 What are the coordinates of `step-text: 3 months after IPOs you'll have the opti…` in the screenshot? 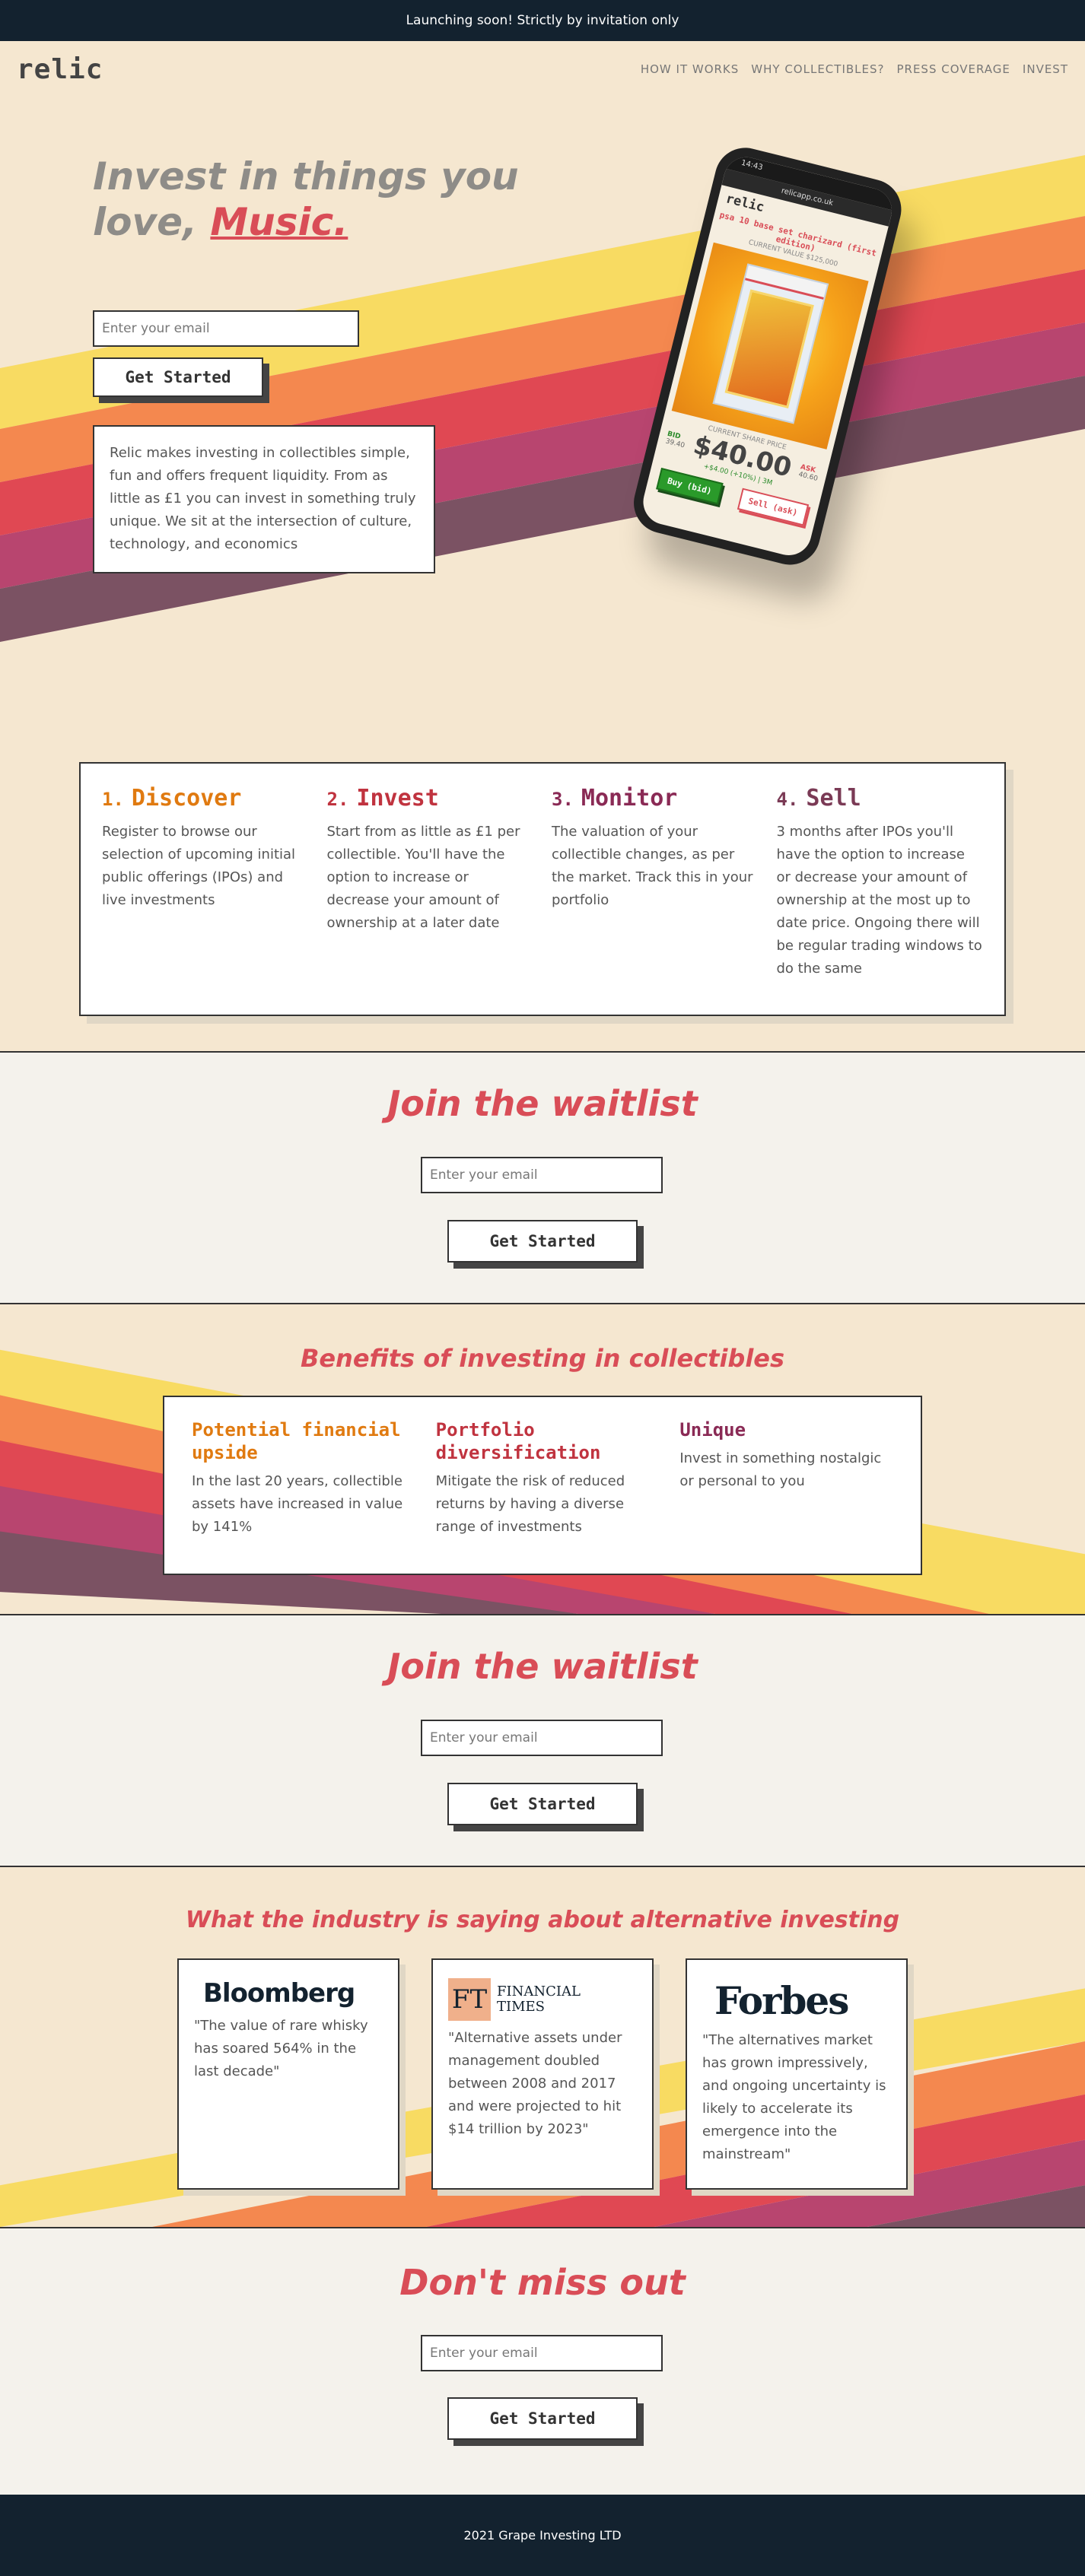 It's located at (879, 901).